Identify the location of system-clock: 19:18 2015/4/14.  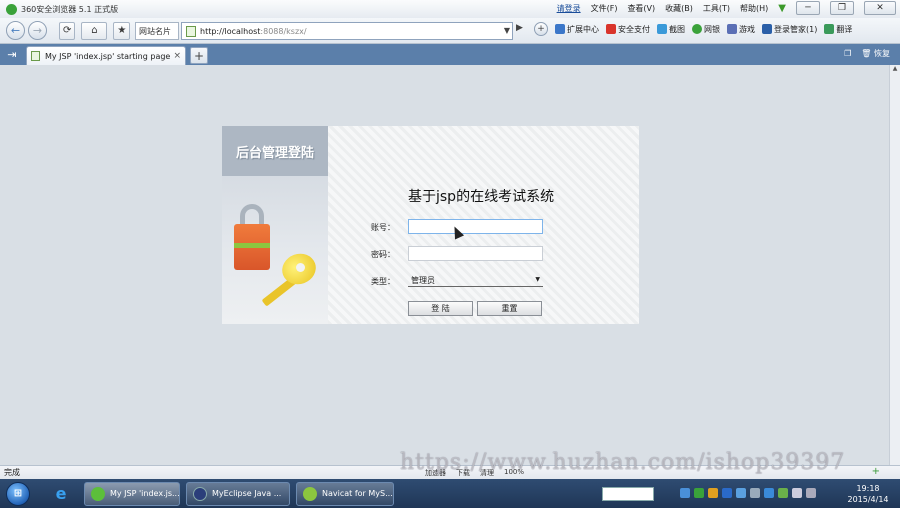
(868, 494).